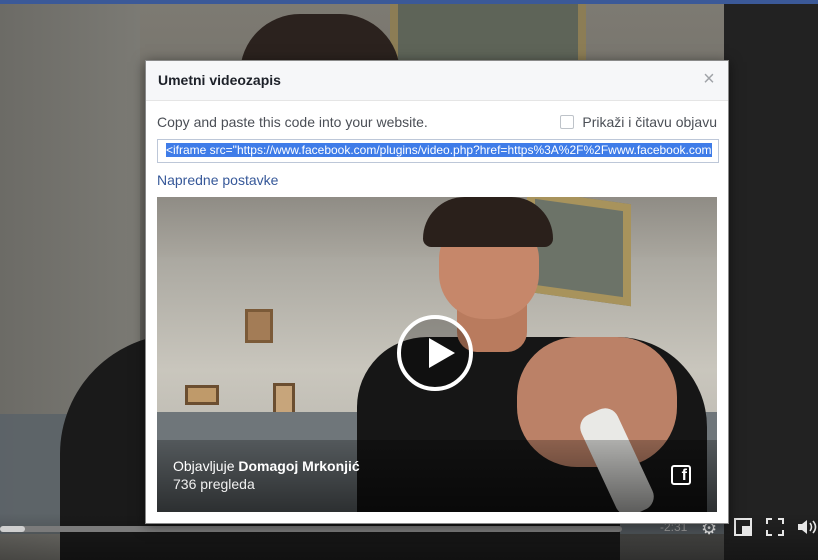 The height and width of the screenshot is (560, 818). Describe the element at coordinates (775, 529) in the screenshot. I see `fullscreen-icon` at that location.